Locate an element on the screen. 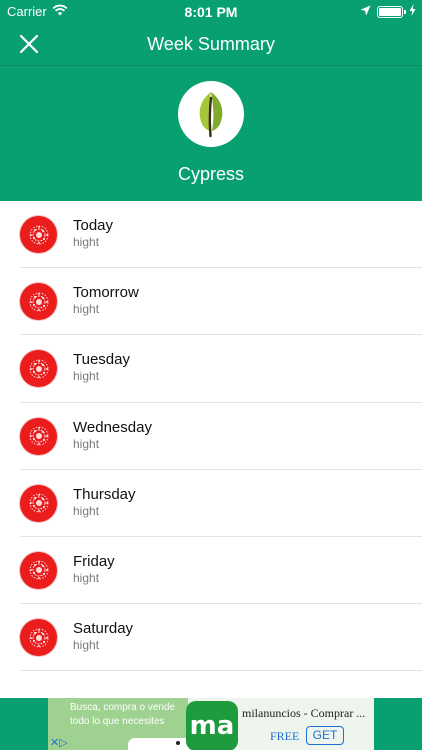 The height and width of the screenshot is (750, 422). status-bar: Carrier 8:01 PM is located at coordinates (211, 11).